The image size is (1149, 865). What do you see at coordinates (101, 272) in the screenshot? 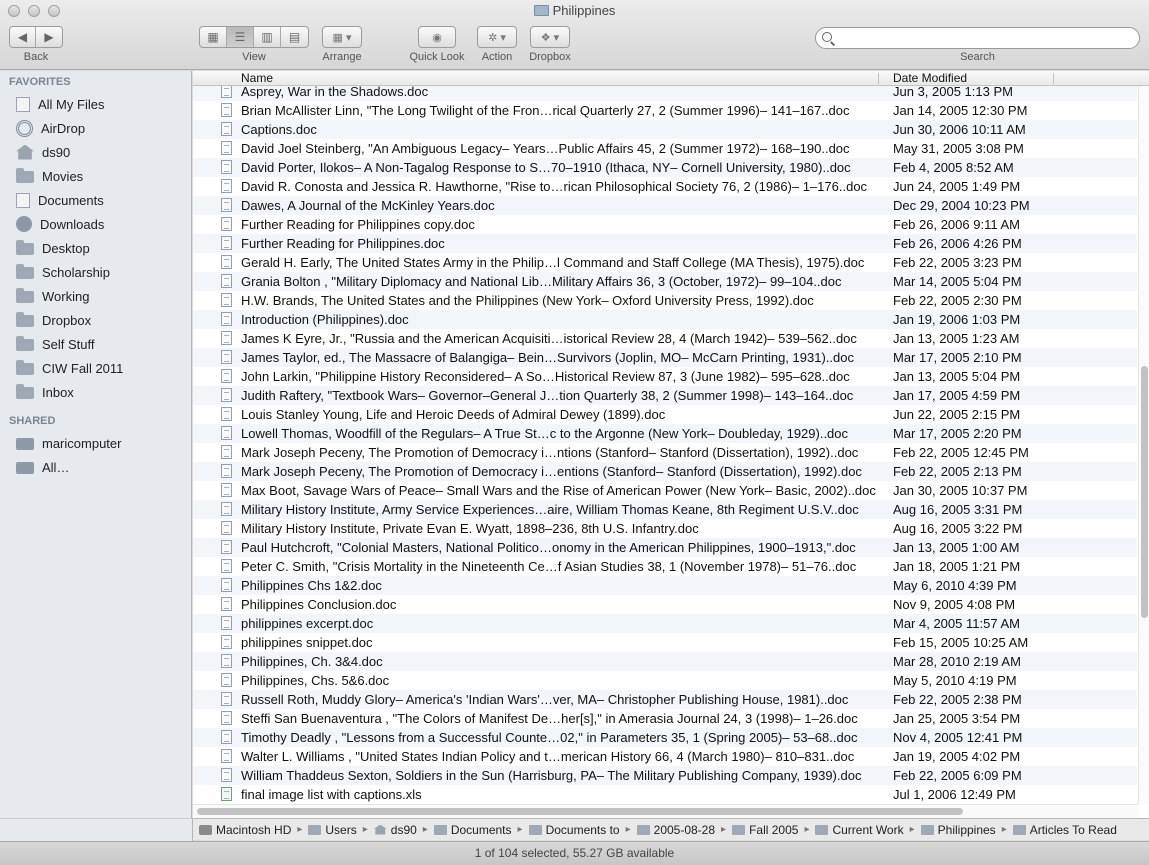
I see `sidebar-item-scholarship: Scholarship` at bounding box center [101, 272].